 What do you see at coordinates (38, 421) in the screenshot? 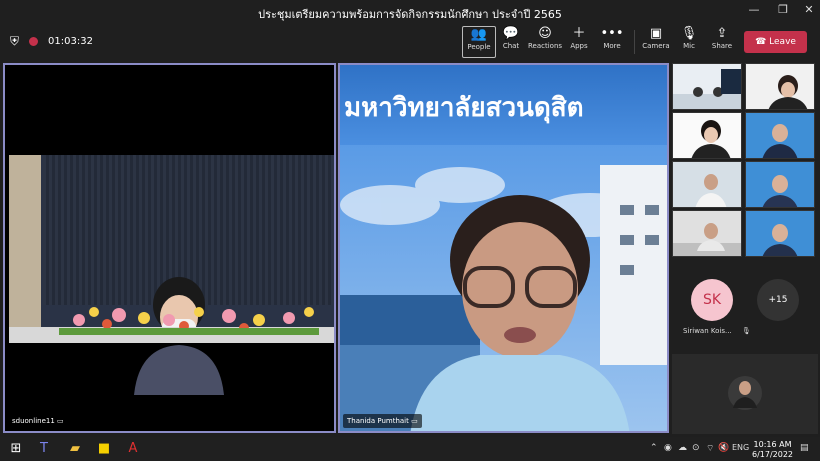
I see `participant-name-tag: sduonline11 ▭` at bounding box center [38, 421].